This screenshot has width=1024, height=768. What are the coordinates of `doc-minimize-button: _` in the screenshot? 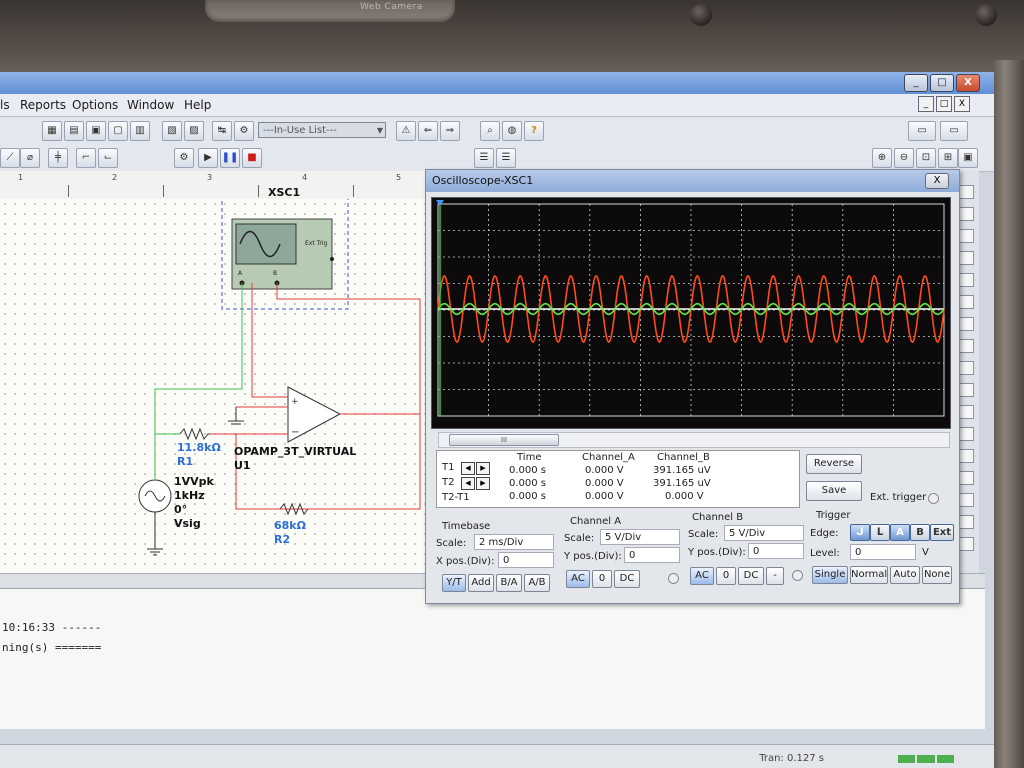 It's located at (926, 104).